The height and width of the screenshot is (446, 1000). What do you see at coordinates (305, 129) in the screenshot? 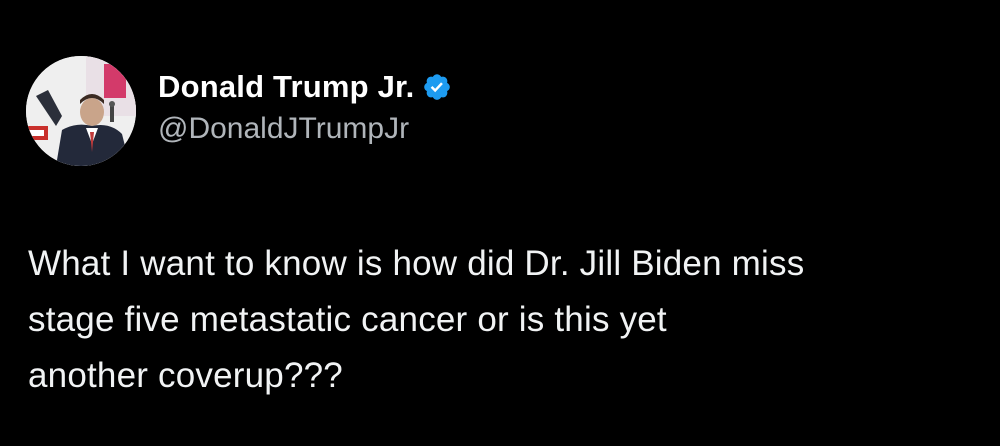
I see `author-handle: @DonaldJTrumpJr` at bounding box center [305, 129].